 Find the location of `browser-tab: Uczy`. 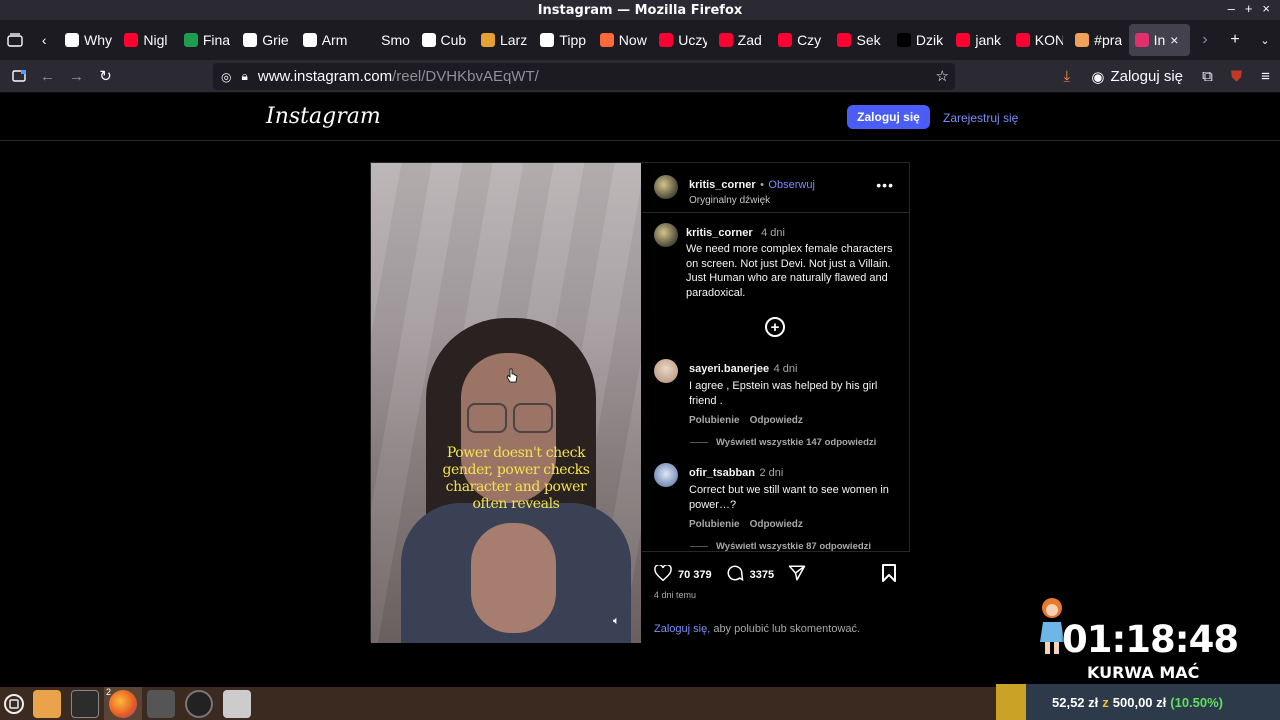

browser-tab: Uczy is located at coordinates (682, 40).